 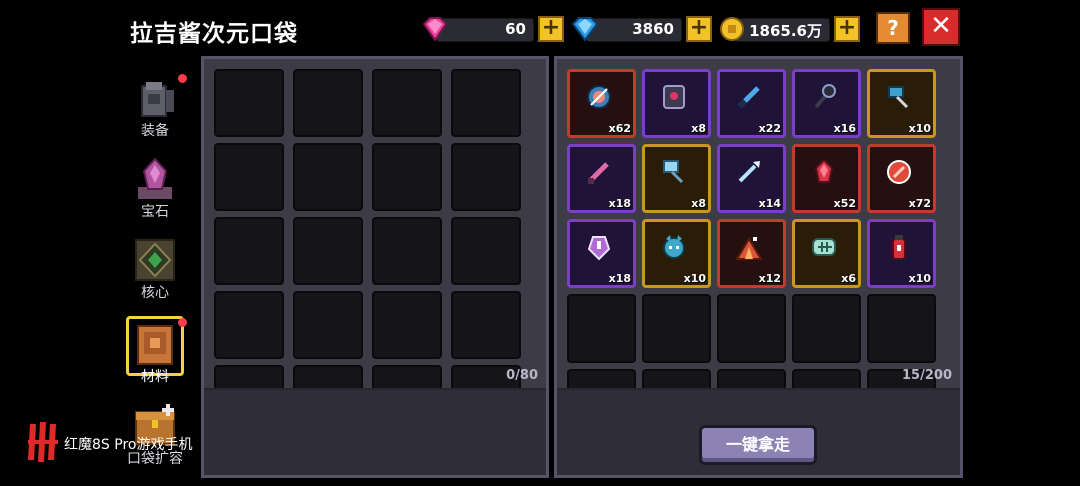 What do you see at coordinates (732, 29) in the screenshot?
I see `gold-coin-icon` at bounding box center [732, 29].